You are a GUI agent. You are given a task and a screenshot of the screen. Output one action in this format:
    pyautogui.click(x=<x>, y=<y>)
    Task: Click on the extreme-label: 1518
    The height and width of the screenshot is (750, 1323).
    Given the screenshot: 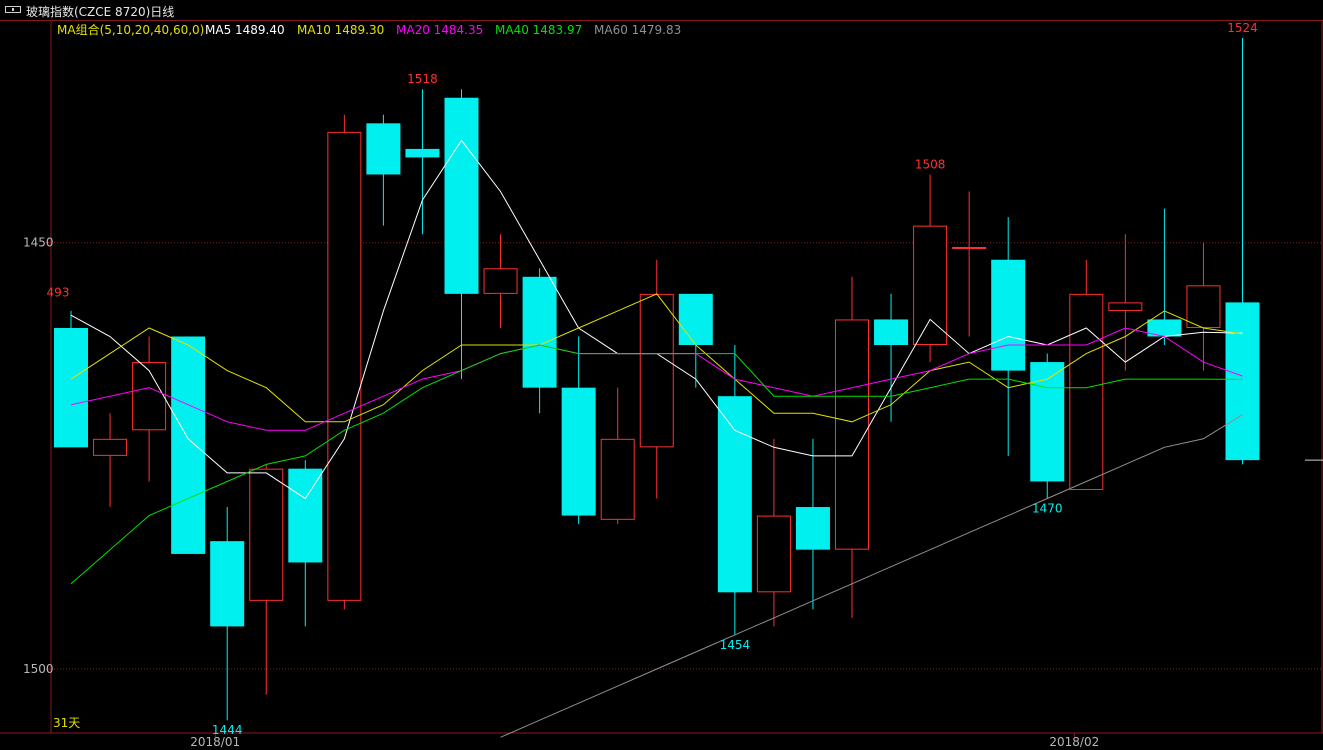 What is the action you would take?
    pyautogui.click(x=422, y=79)
    